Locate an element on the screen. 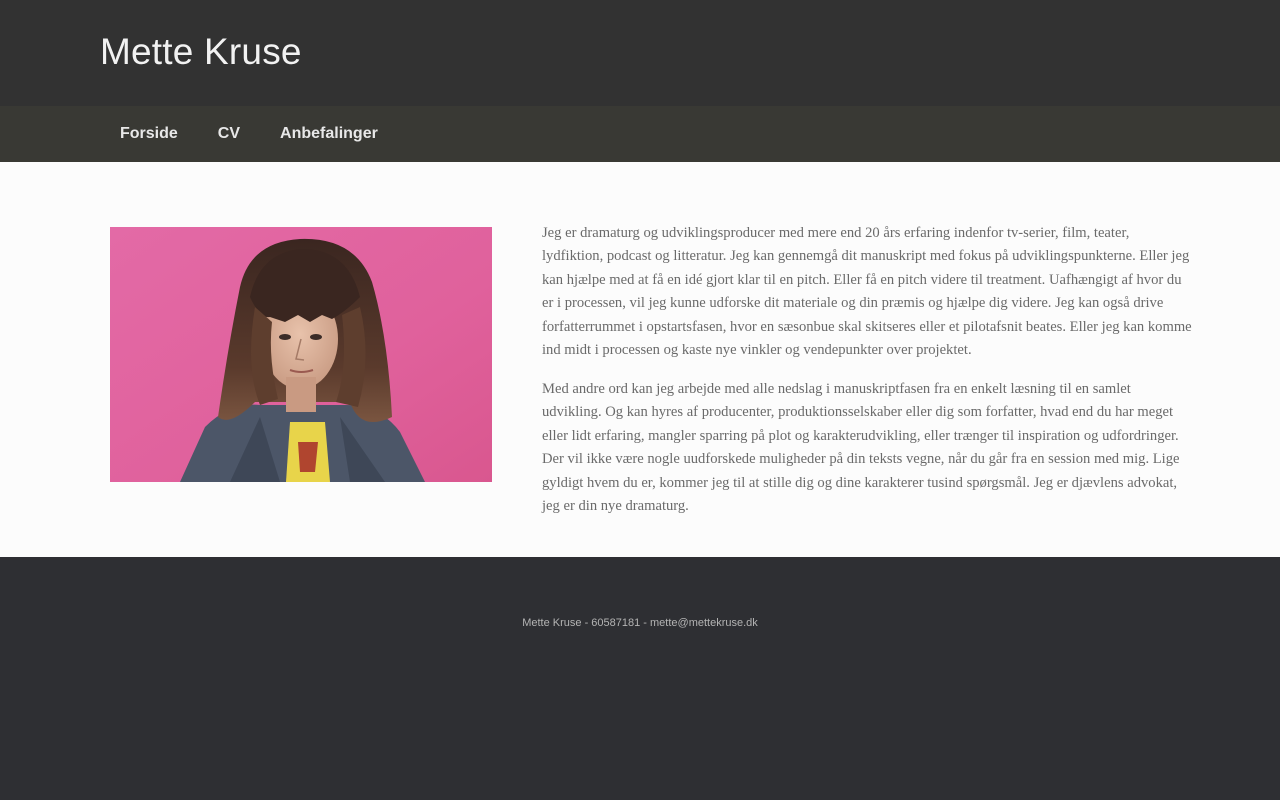 Image resolution: width=1280 pixels, height=800 pixels. portrait-photo is located at coordinates (301, 354).